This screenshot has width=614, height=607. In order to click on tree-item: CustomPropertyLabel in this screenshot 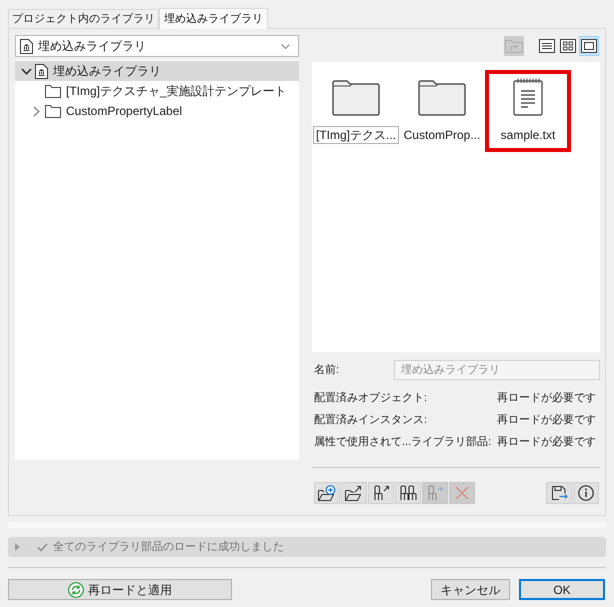, I will do `click(157, 111)`.